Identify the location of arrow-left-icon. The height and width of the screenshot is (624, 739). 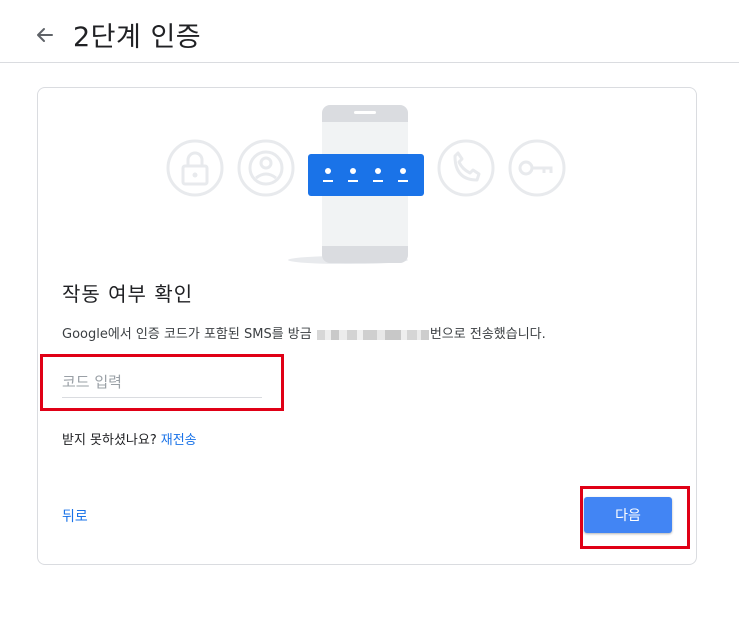
(45, 35).